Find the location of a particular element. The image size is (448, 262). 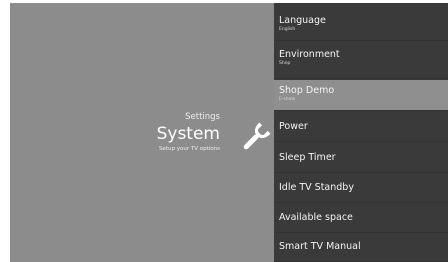

menu-item-label: Environment is located at coordinates (309, 54).